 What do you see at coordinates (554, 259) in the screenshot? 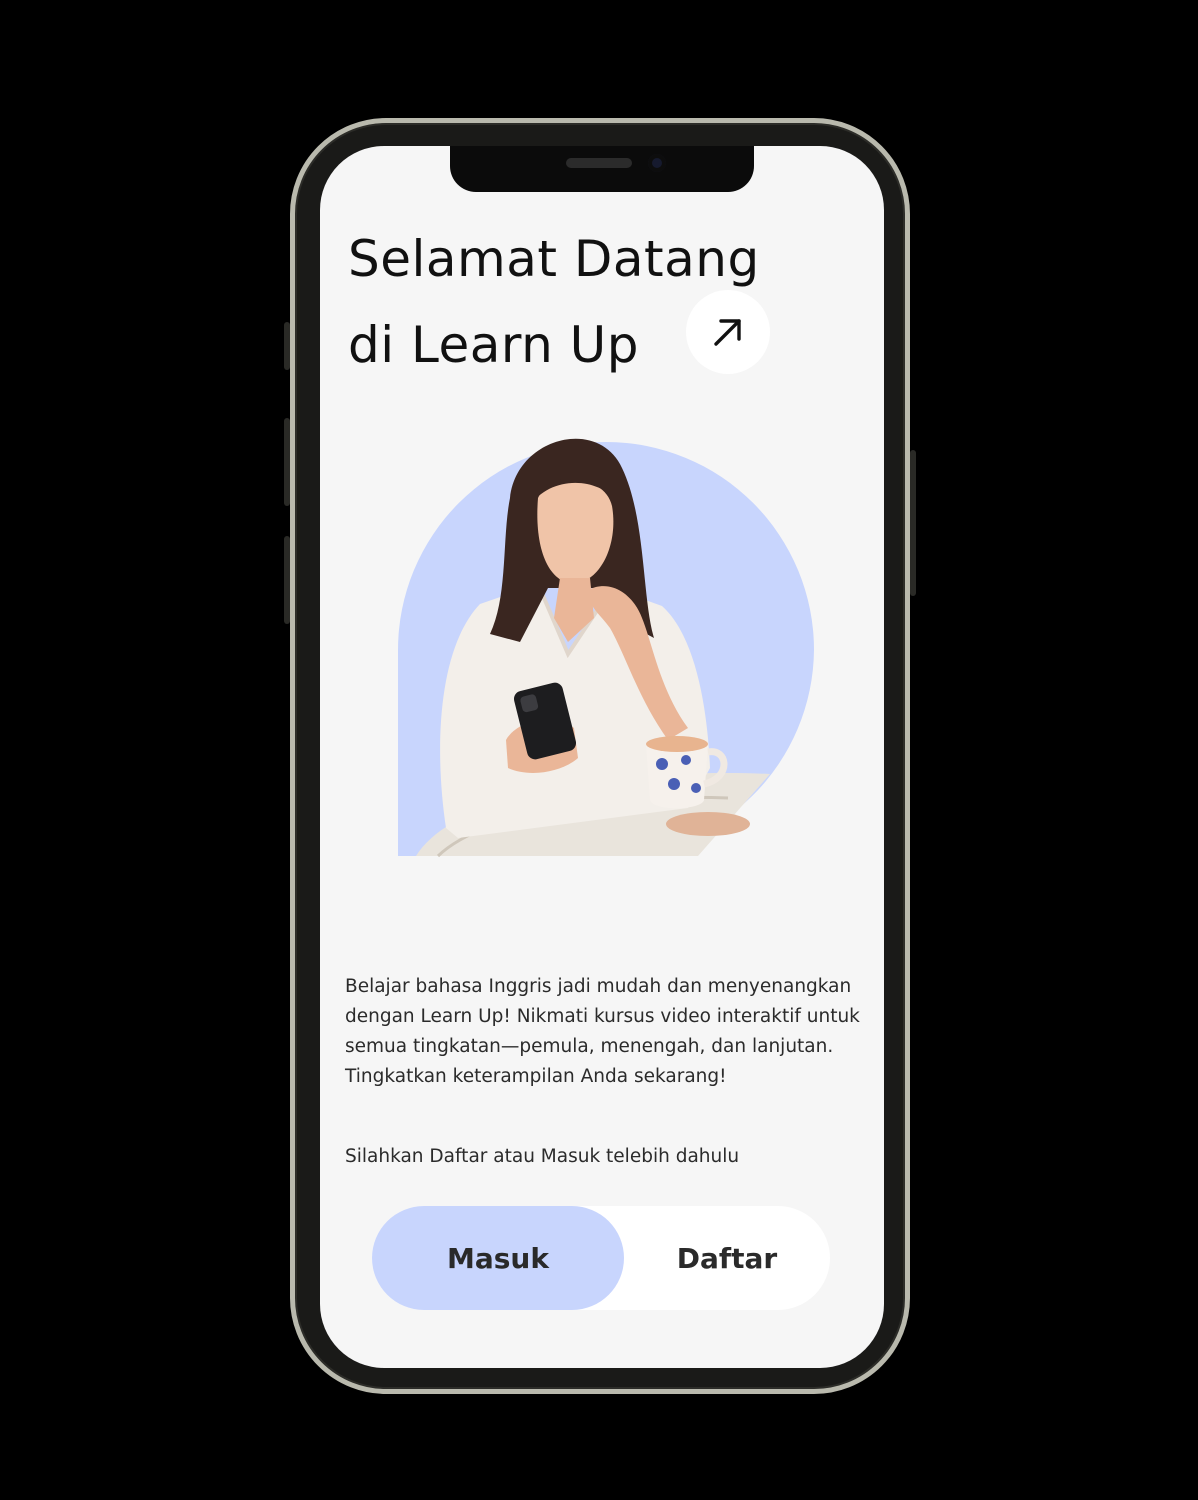
I see `welcome-title-line1: Selamat Datang` at bounding box center [554, 259].